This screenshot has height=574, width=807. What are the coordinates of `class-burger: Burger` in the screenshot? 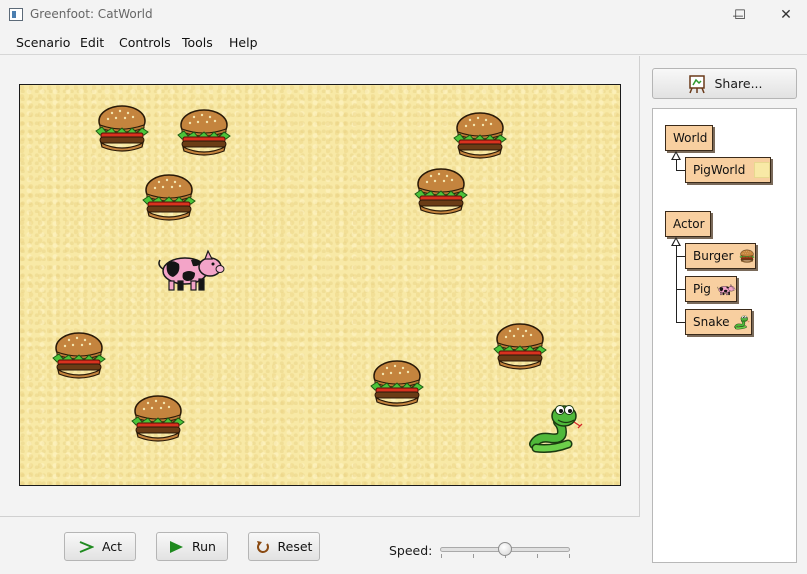 It's located at (720, 256).